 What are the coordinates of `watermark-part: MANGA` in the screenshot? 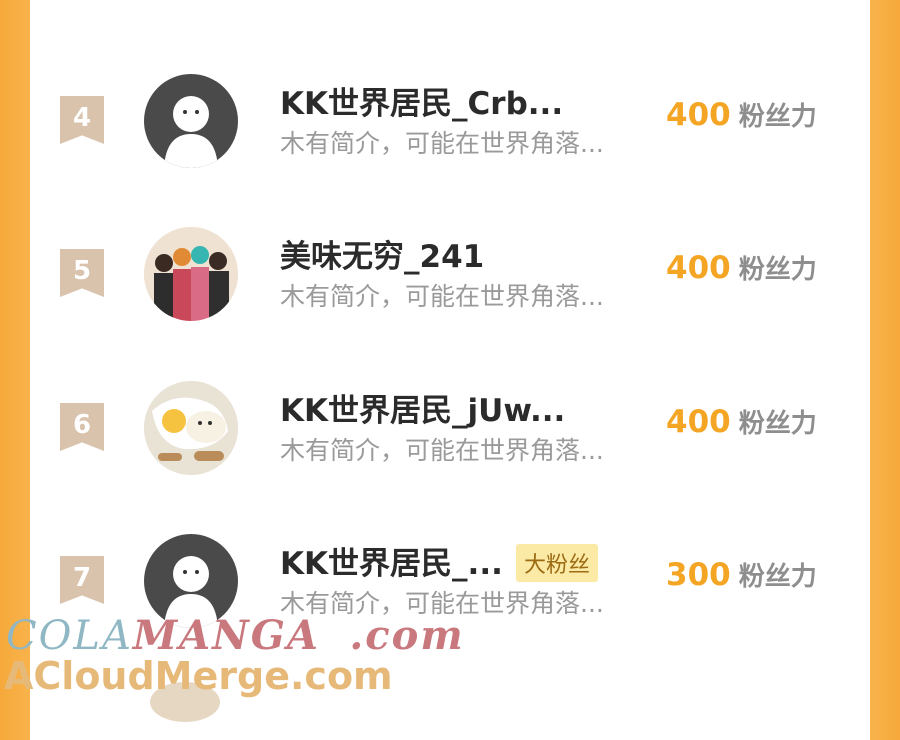 It's located at (226, 635).